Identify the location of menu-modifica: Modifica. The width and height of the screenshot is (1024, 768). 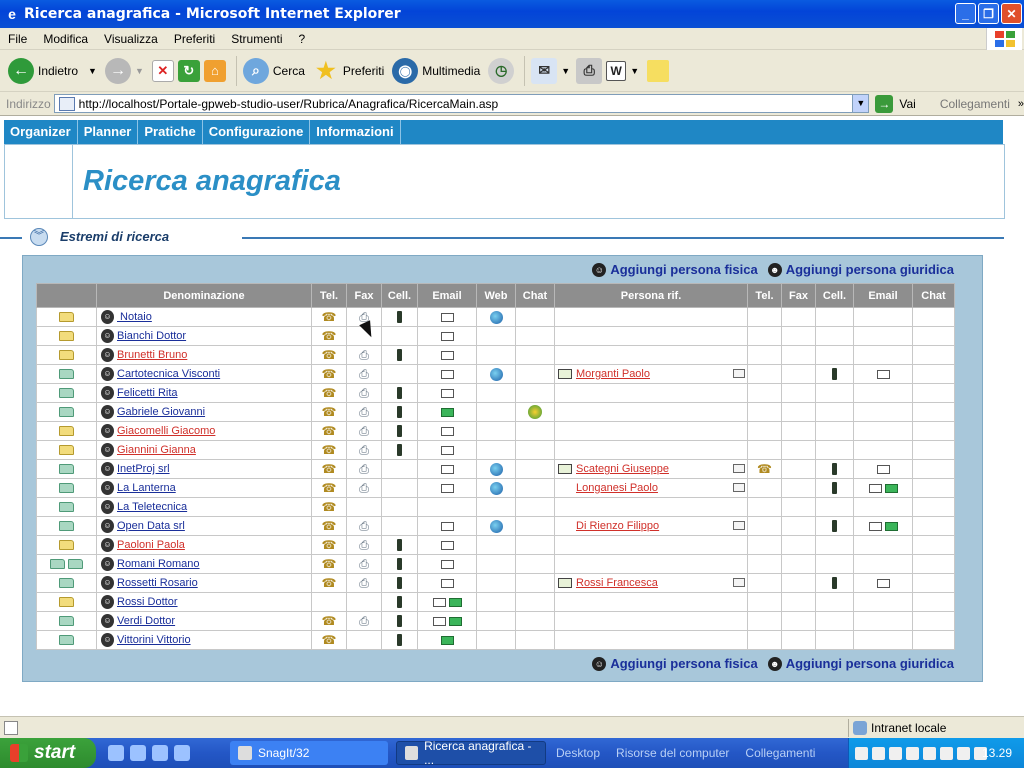
(65, 39).